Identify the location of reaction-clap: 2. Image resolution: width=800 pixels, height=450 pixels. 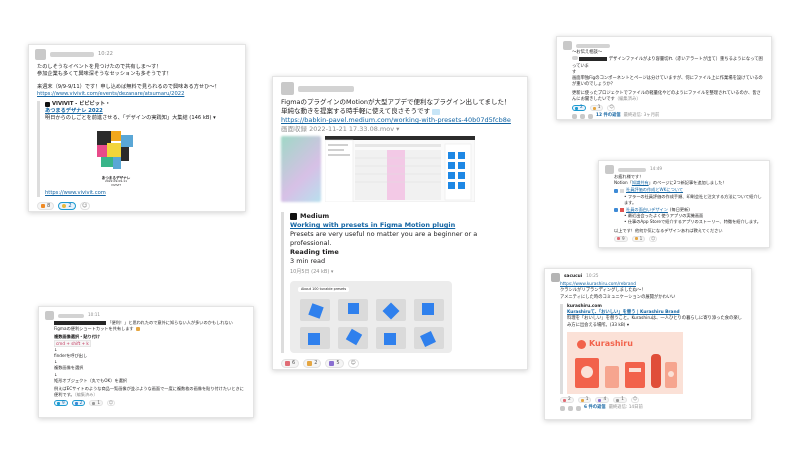
(67, 206).